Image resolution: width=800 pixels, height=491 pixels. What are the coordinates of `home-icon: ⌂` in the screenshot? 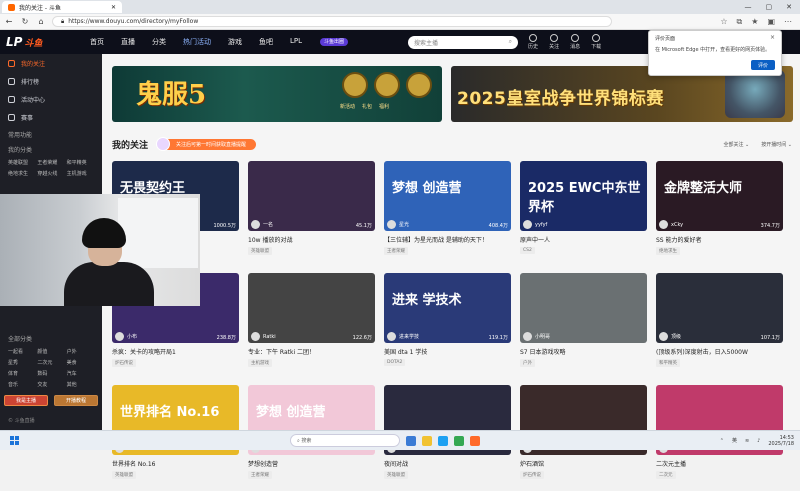 It's located at (41, 21).